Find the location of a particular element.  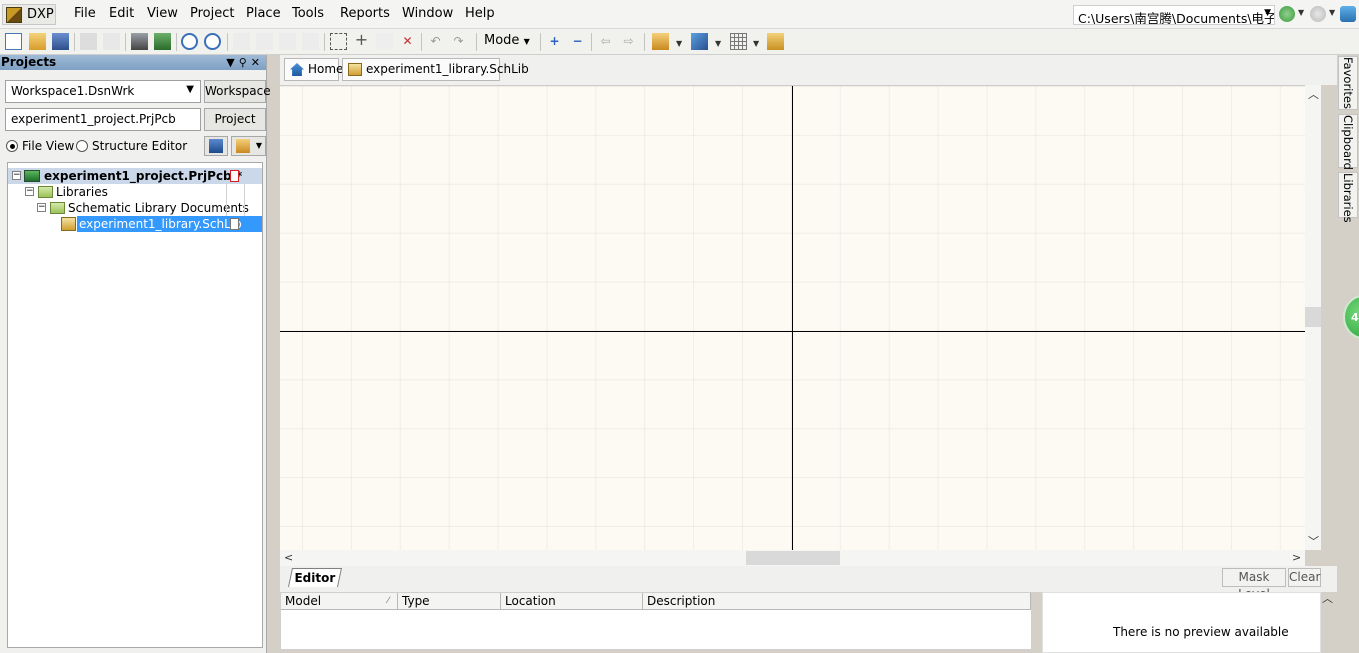

vertical-scrollbar: ︿ ﹀ is located at coordinates (1313, 317).